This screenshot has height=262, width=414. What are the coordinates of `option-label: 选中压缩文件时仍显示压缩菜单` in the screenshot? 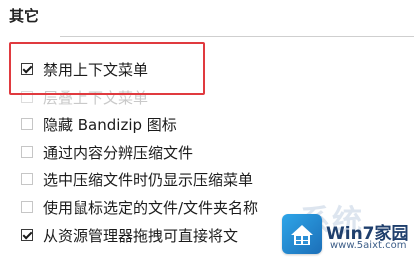 It's located at (148, 179).